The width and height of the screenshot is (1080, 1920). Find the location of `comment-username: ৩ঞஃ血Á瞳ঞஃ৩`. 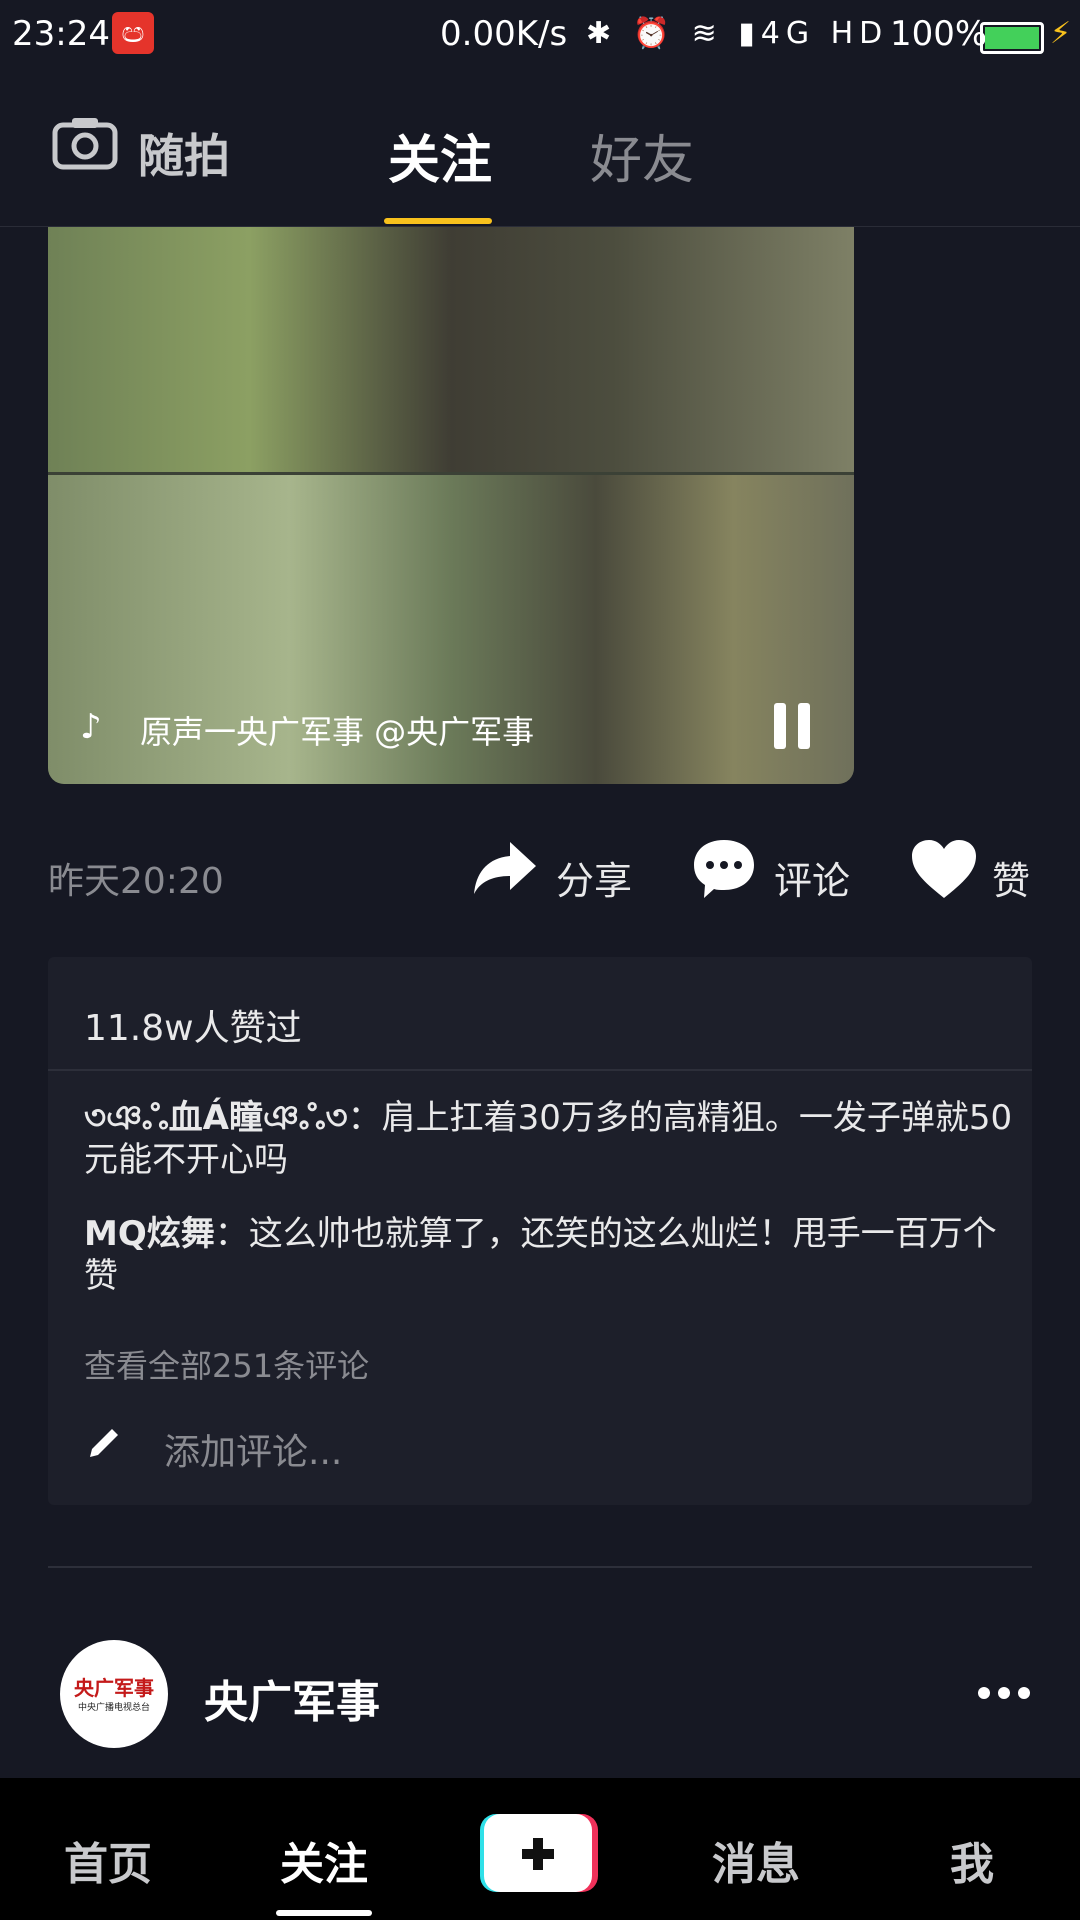

comment-username: ৩ঞஃ血Á瞳ঞஃ৩ is located at coordinates (216, 1118).